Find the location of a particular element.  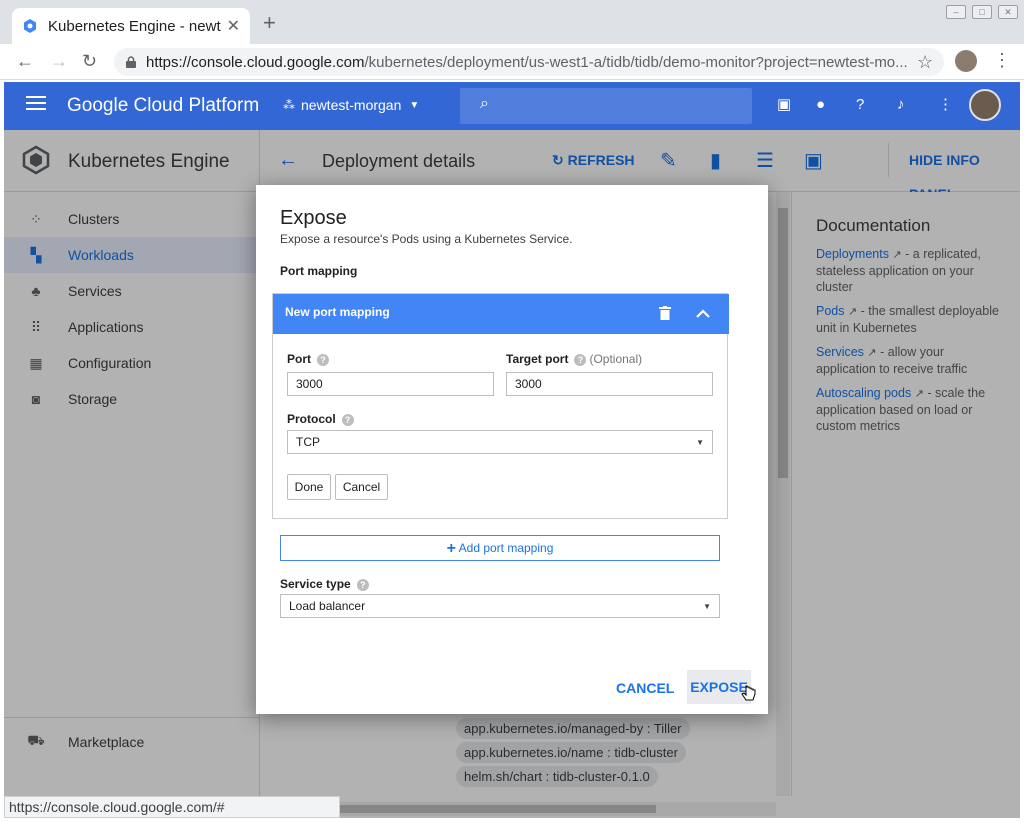

service-type-label-text: Service type is located at coordinates (315, 584).